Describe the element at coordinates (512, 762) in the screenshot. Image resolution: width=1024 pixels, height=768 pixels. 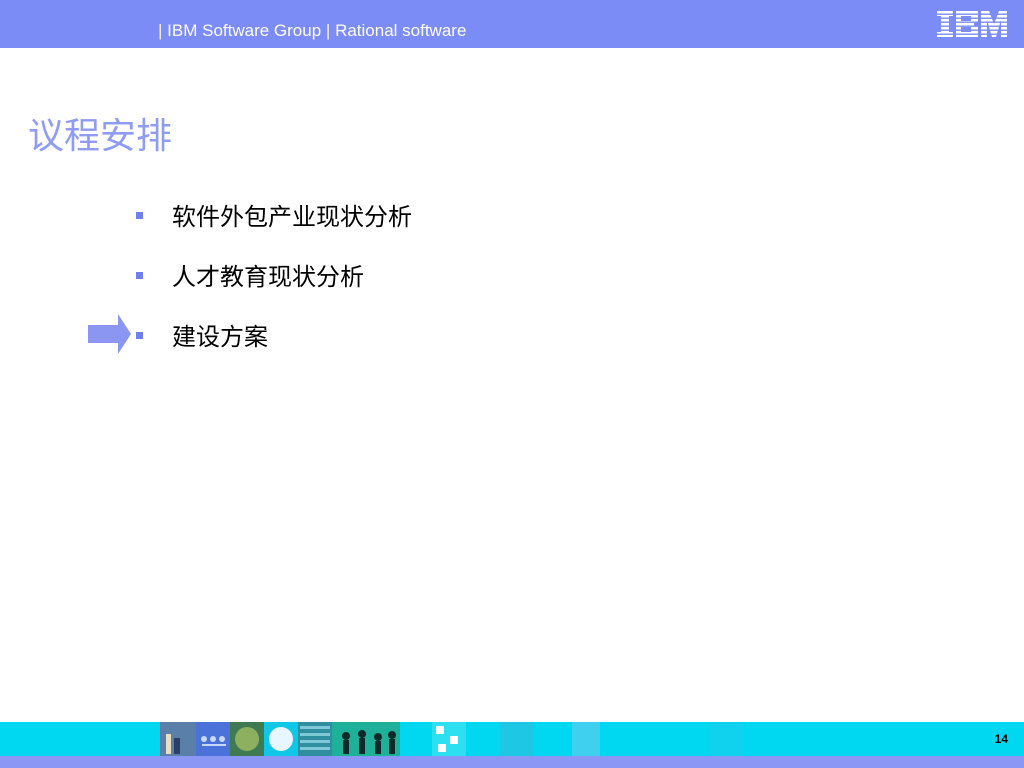
I see `footer-stripe` at that location.